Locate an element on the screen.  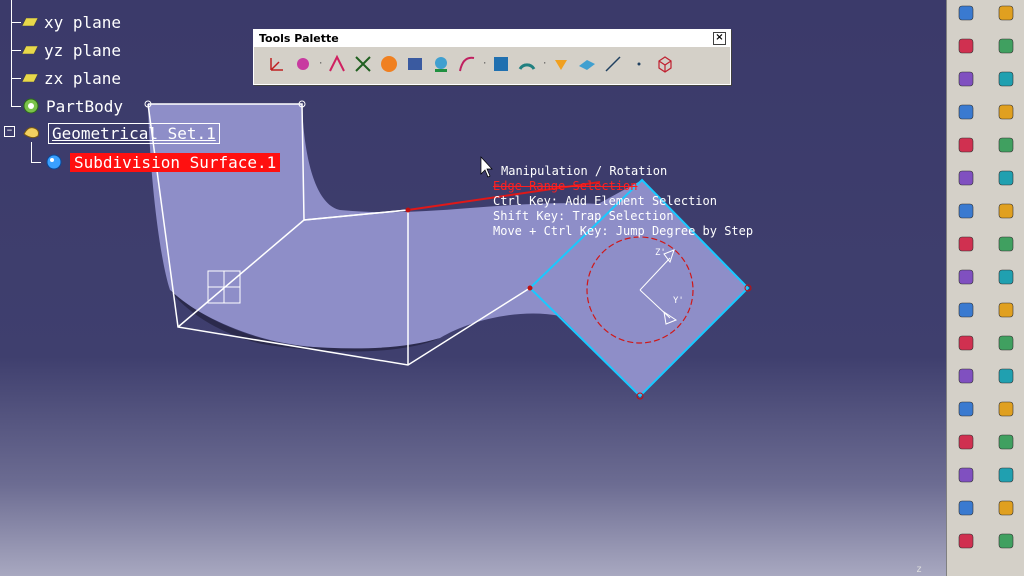
merge-icon is located at coordinates (1006, 310).